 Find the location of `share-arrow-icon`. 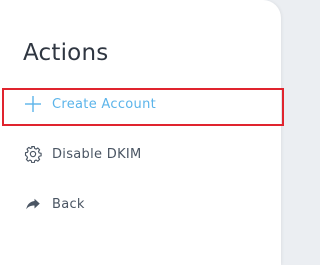

share-arrow-icon is located at coordinates (33, 204).